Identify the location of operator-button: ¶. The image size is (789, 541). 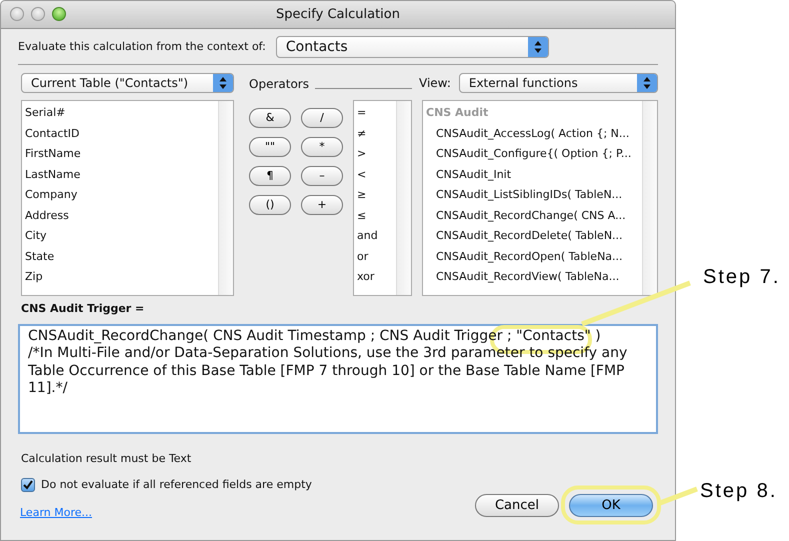
(270, 176).